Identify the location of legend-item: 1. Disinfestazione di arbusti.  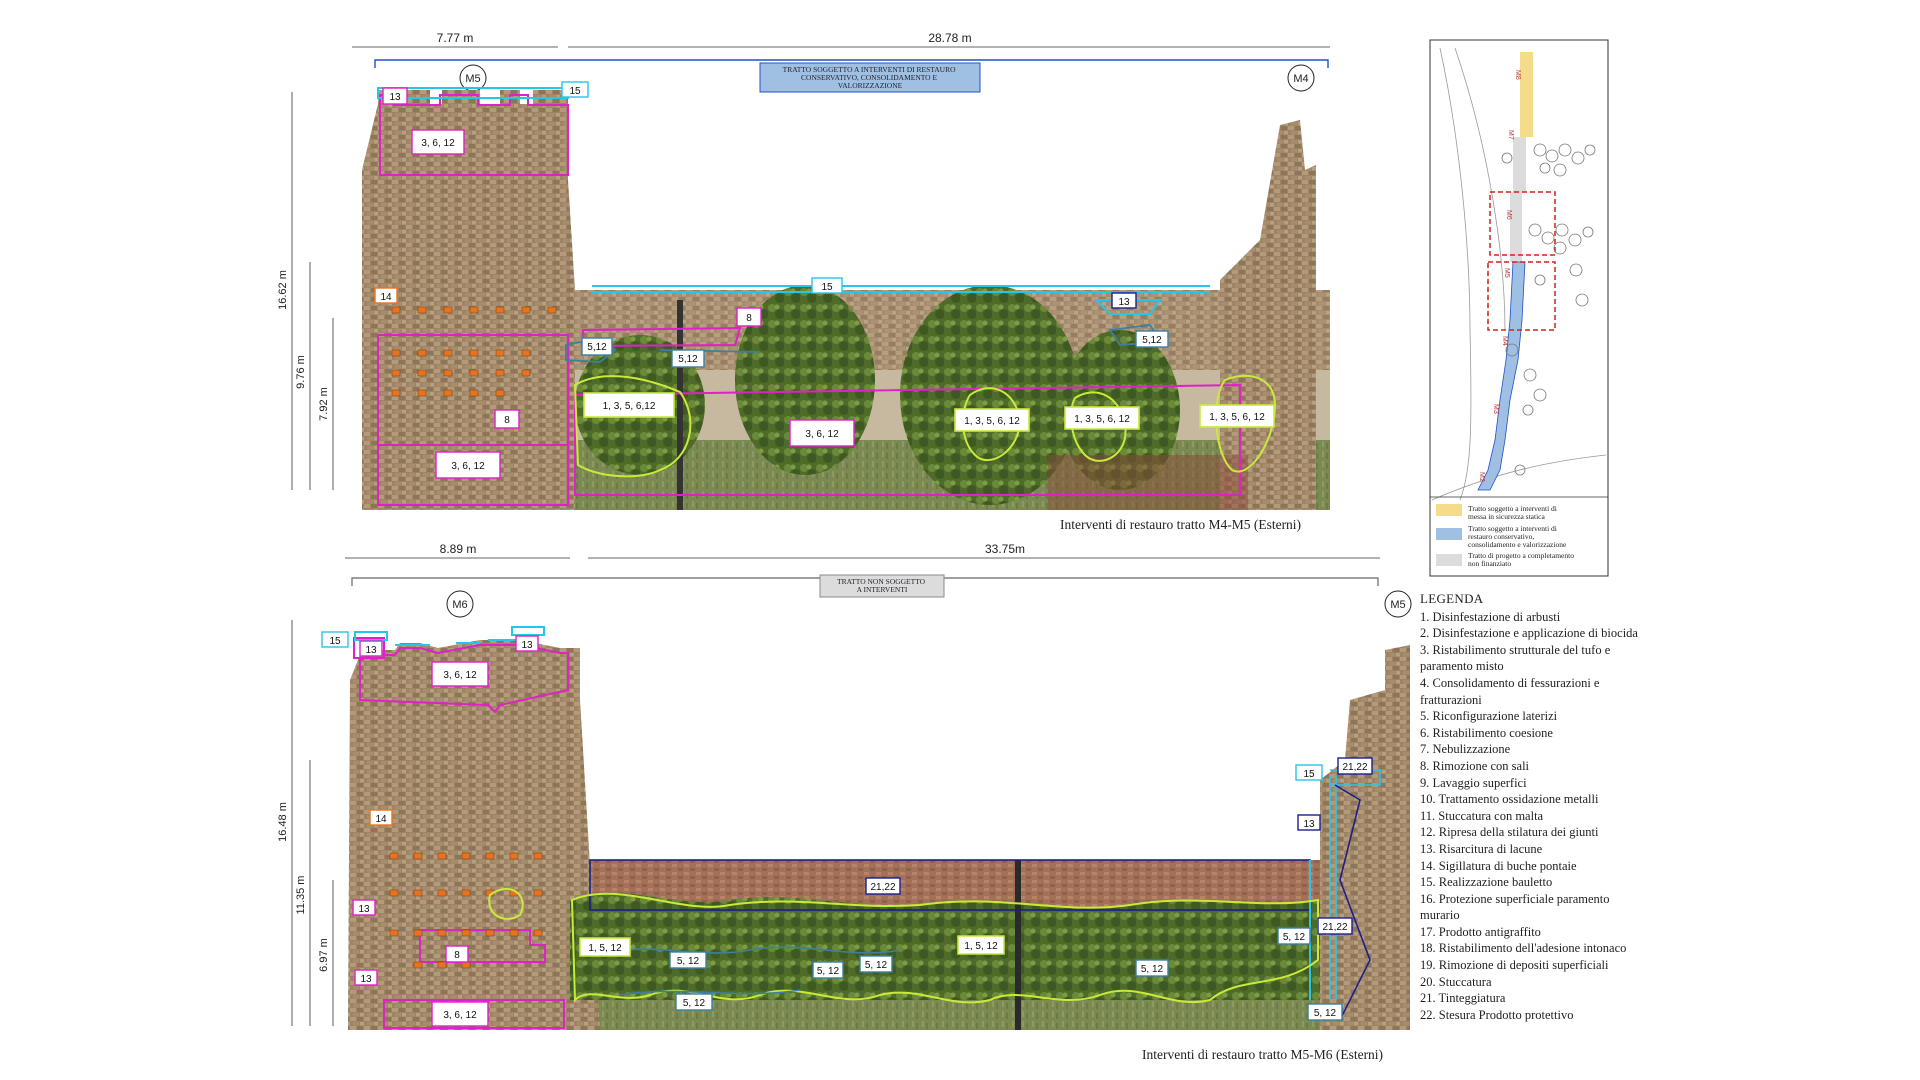
(1490, 616).